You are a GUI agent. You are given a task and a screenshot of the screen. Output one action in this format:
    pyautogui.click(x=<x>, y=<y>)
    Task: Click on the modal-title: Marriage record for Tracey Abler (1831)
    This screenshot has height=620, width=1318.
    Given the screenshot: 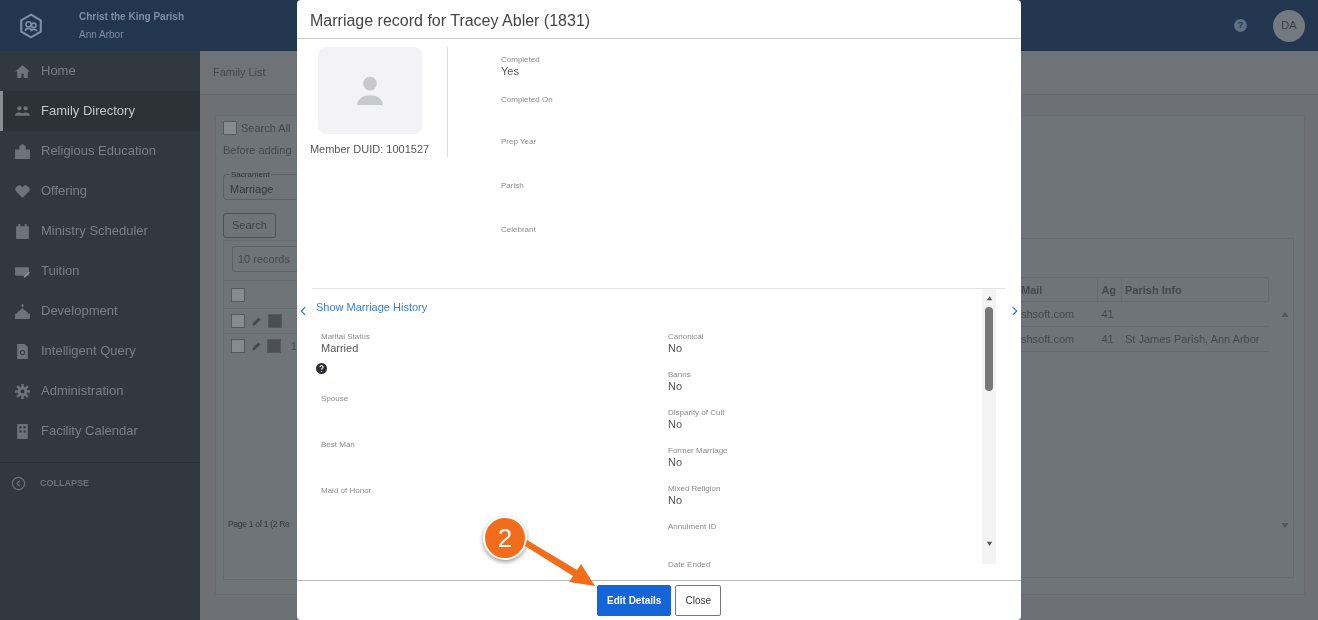 What is the action you would take?
    pyautogui.click(x=450, y=20)
    